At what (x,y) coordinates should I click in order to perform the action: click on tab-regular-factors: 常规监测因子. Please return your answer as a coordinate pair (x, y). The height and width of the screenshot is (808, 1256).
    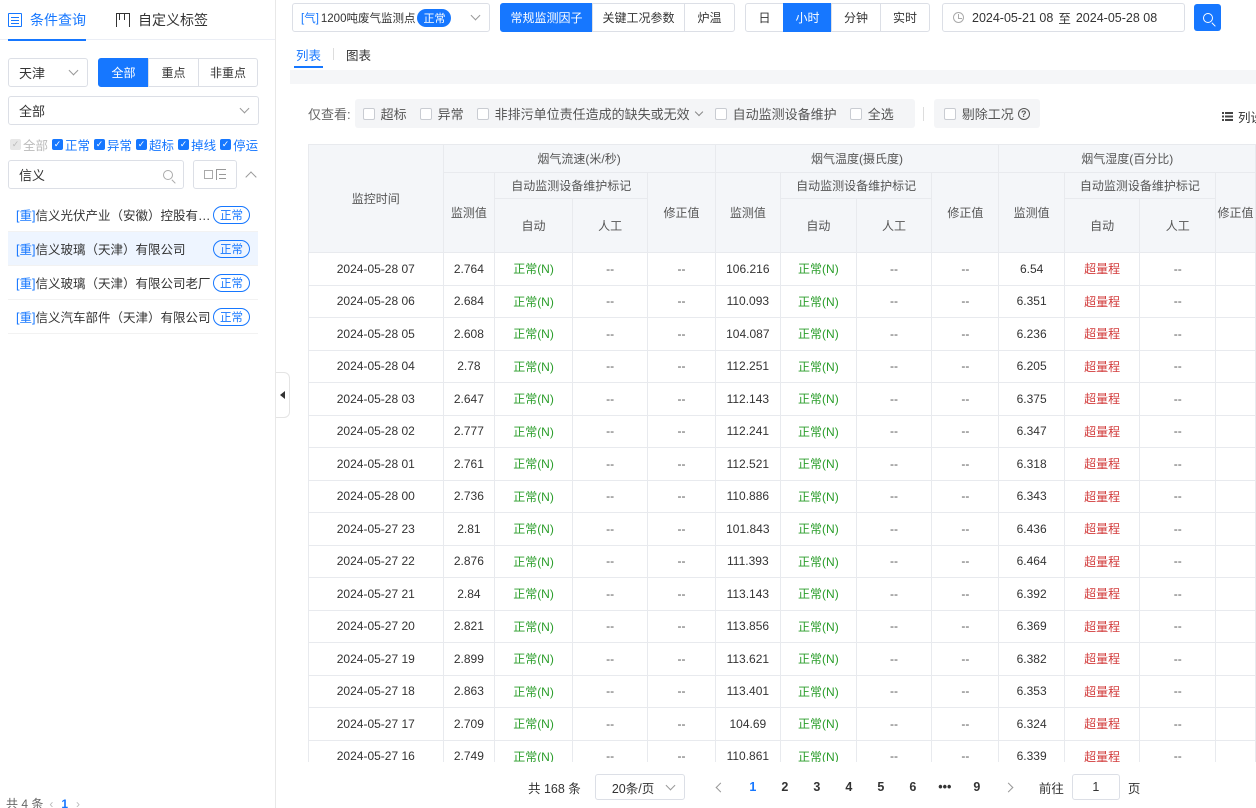
    Looking at the image, I should click on (546, 17).